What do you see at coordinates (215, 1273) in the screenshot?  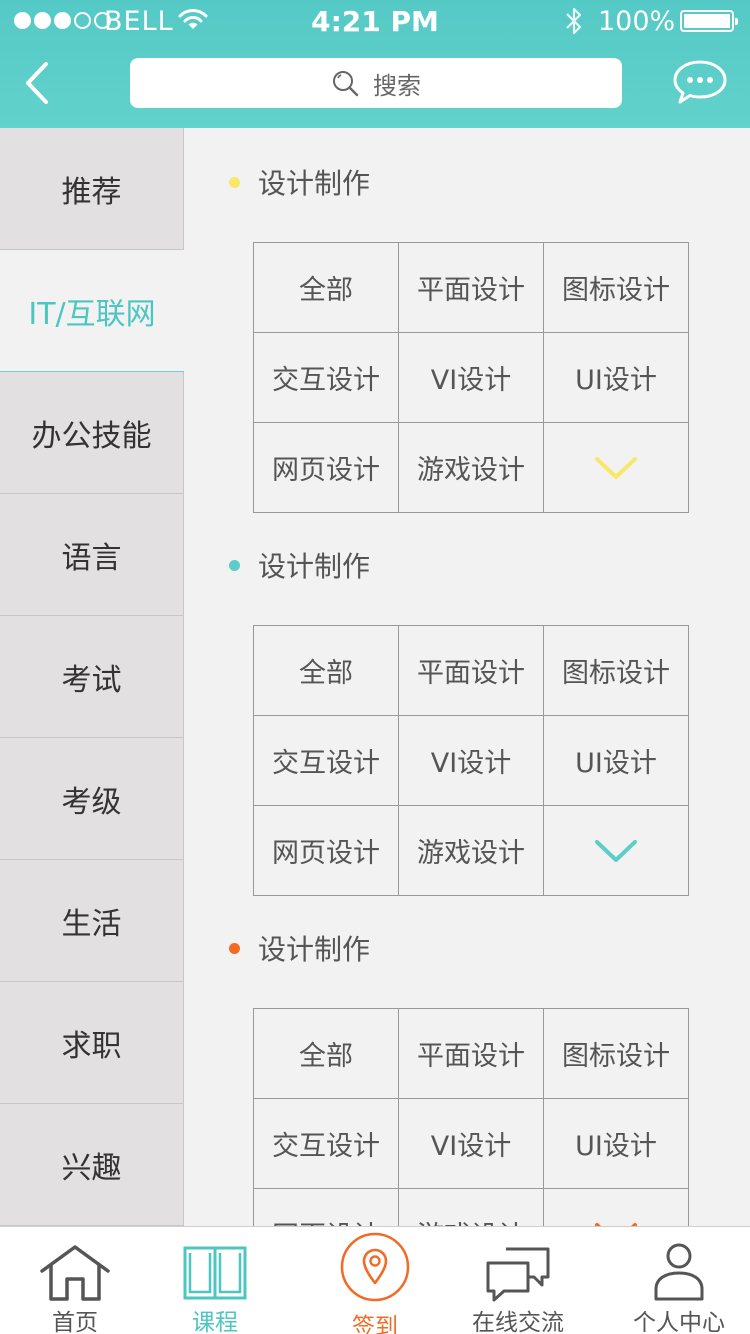 I see `book-icon` at bounding box center [215, 1273].